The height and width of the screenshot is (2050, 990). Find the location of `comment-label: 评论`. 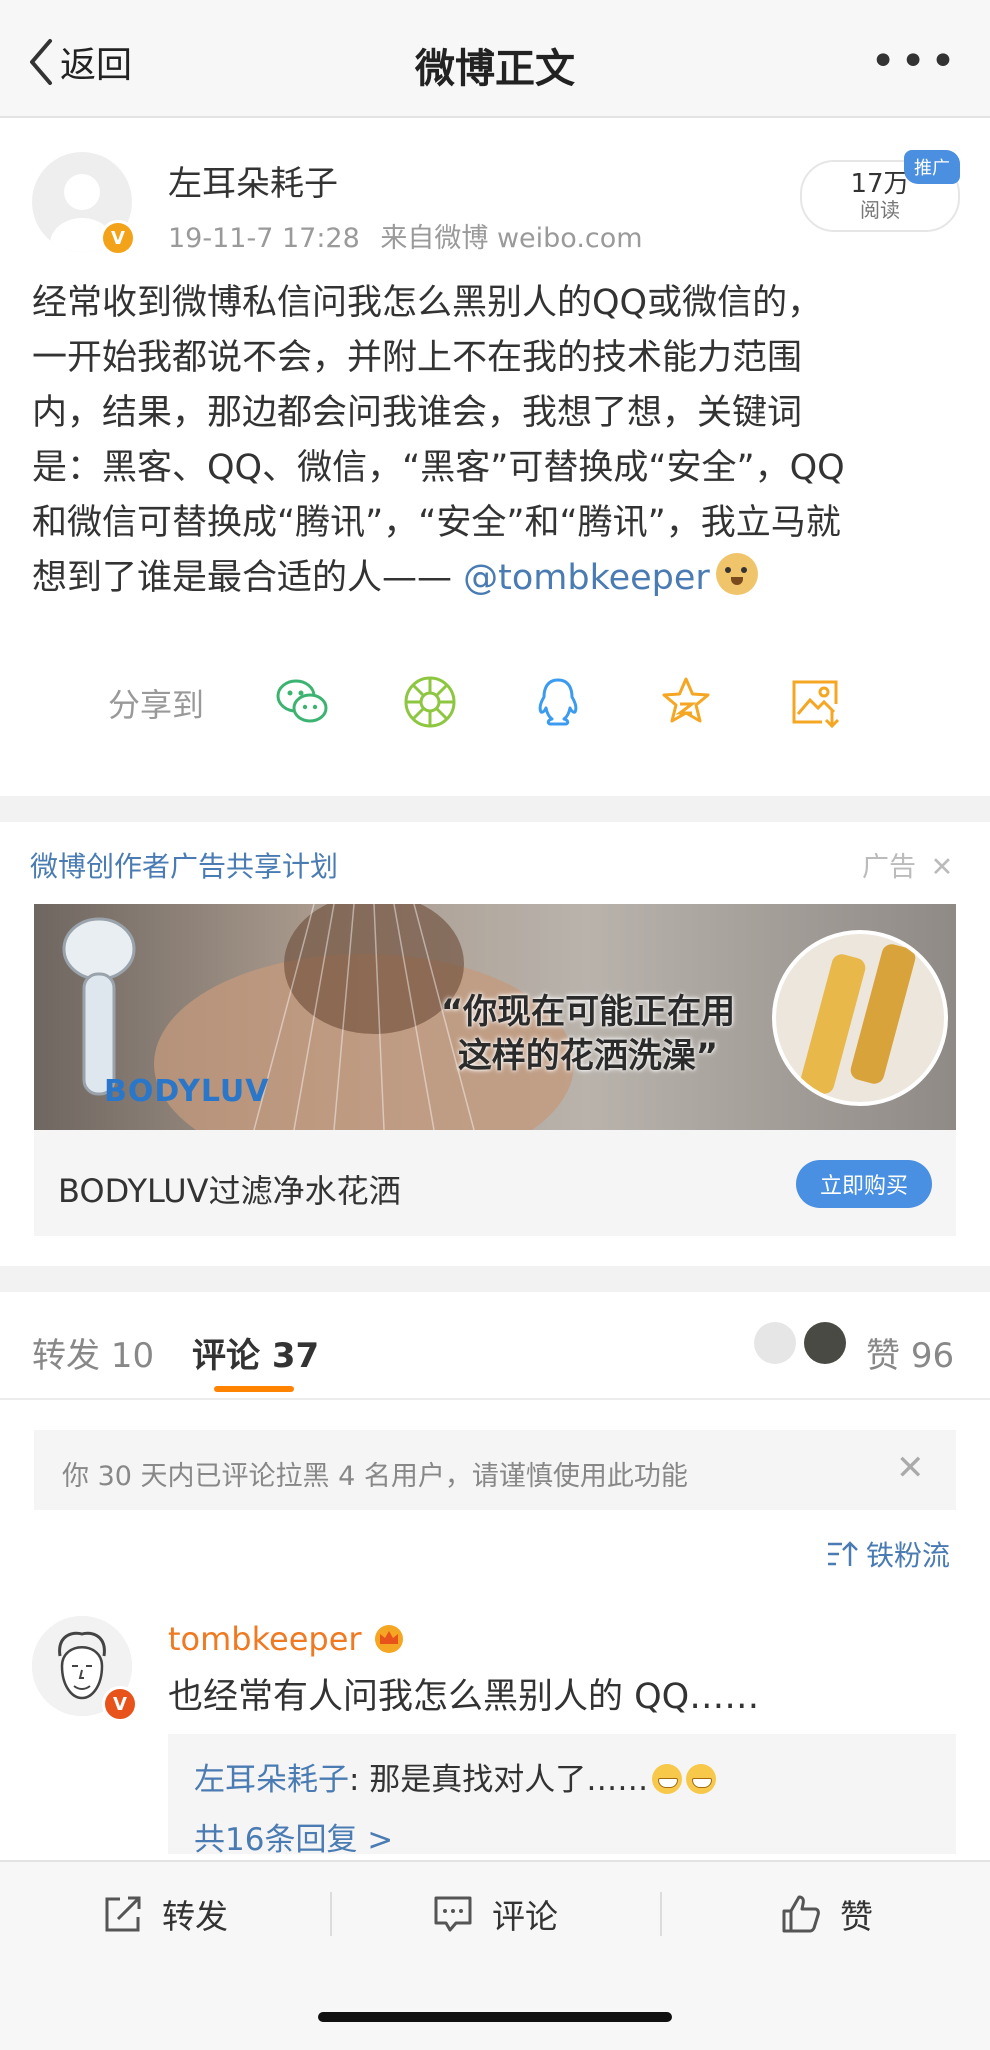

comment-label: 评论 is located at coordinates (525, 1916).